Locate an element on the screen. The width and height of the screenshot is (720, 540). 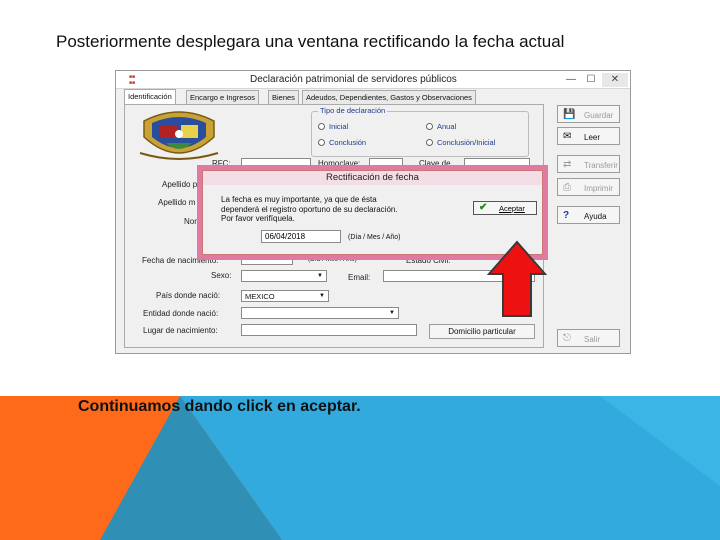
pais-label: País donde nació: is located at coordinates (188, 295).